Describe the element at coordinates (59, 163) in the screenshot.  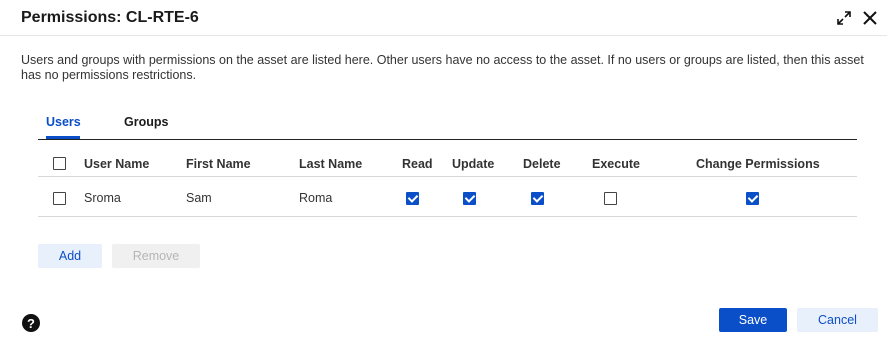
I see `select-all-checkbox` at that location.